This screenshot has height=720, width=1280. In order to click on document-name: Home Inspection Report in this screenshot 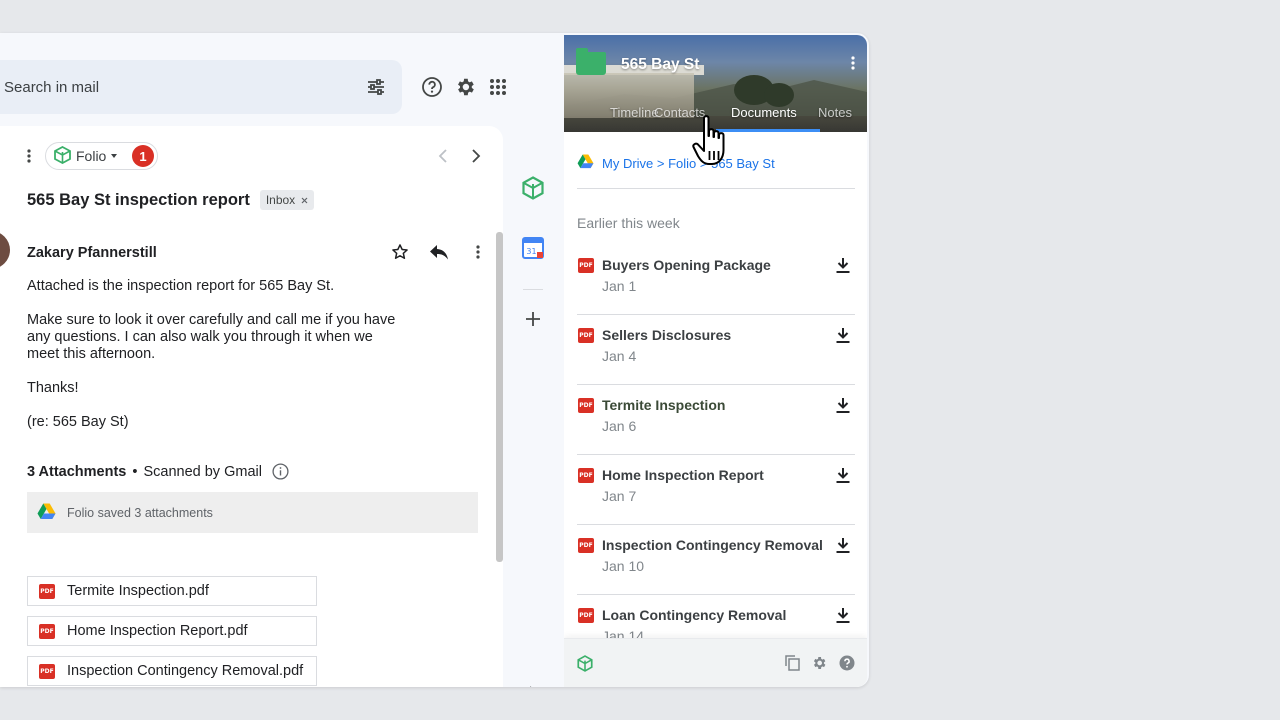, I will do `click(683, 475)`.